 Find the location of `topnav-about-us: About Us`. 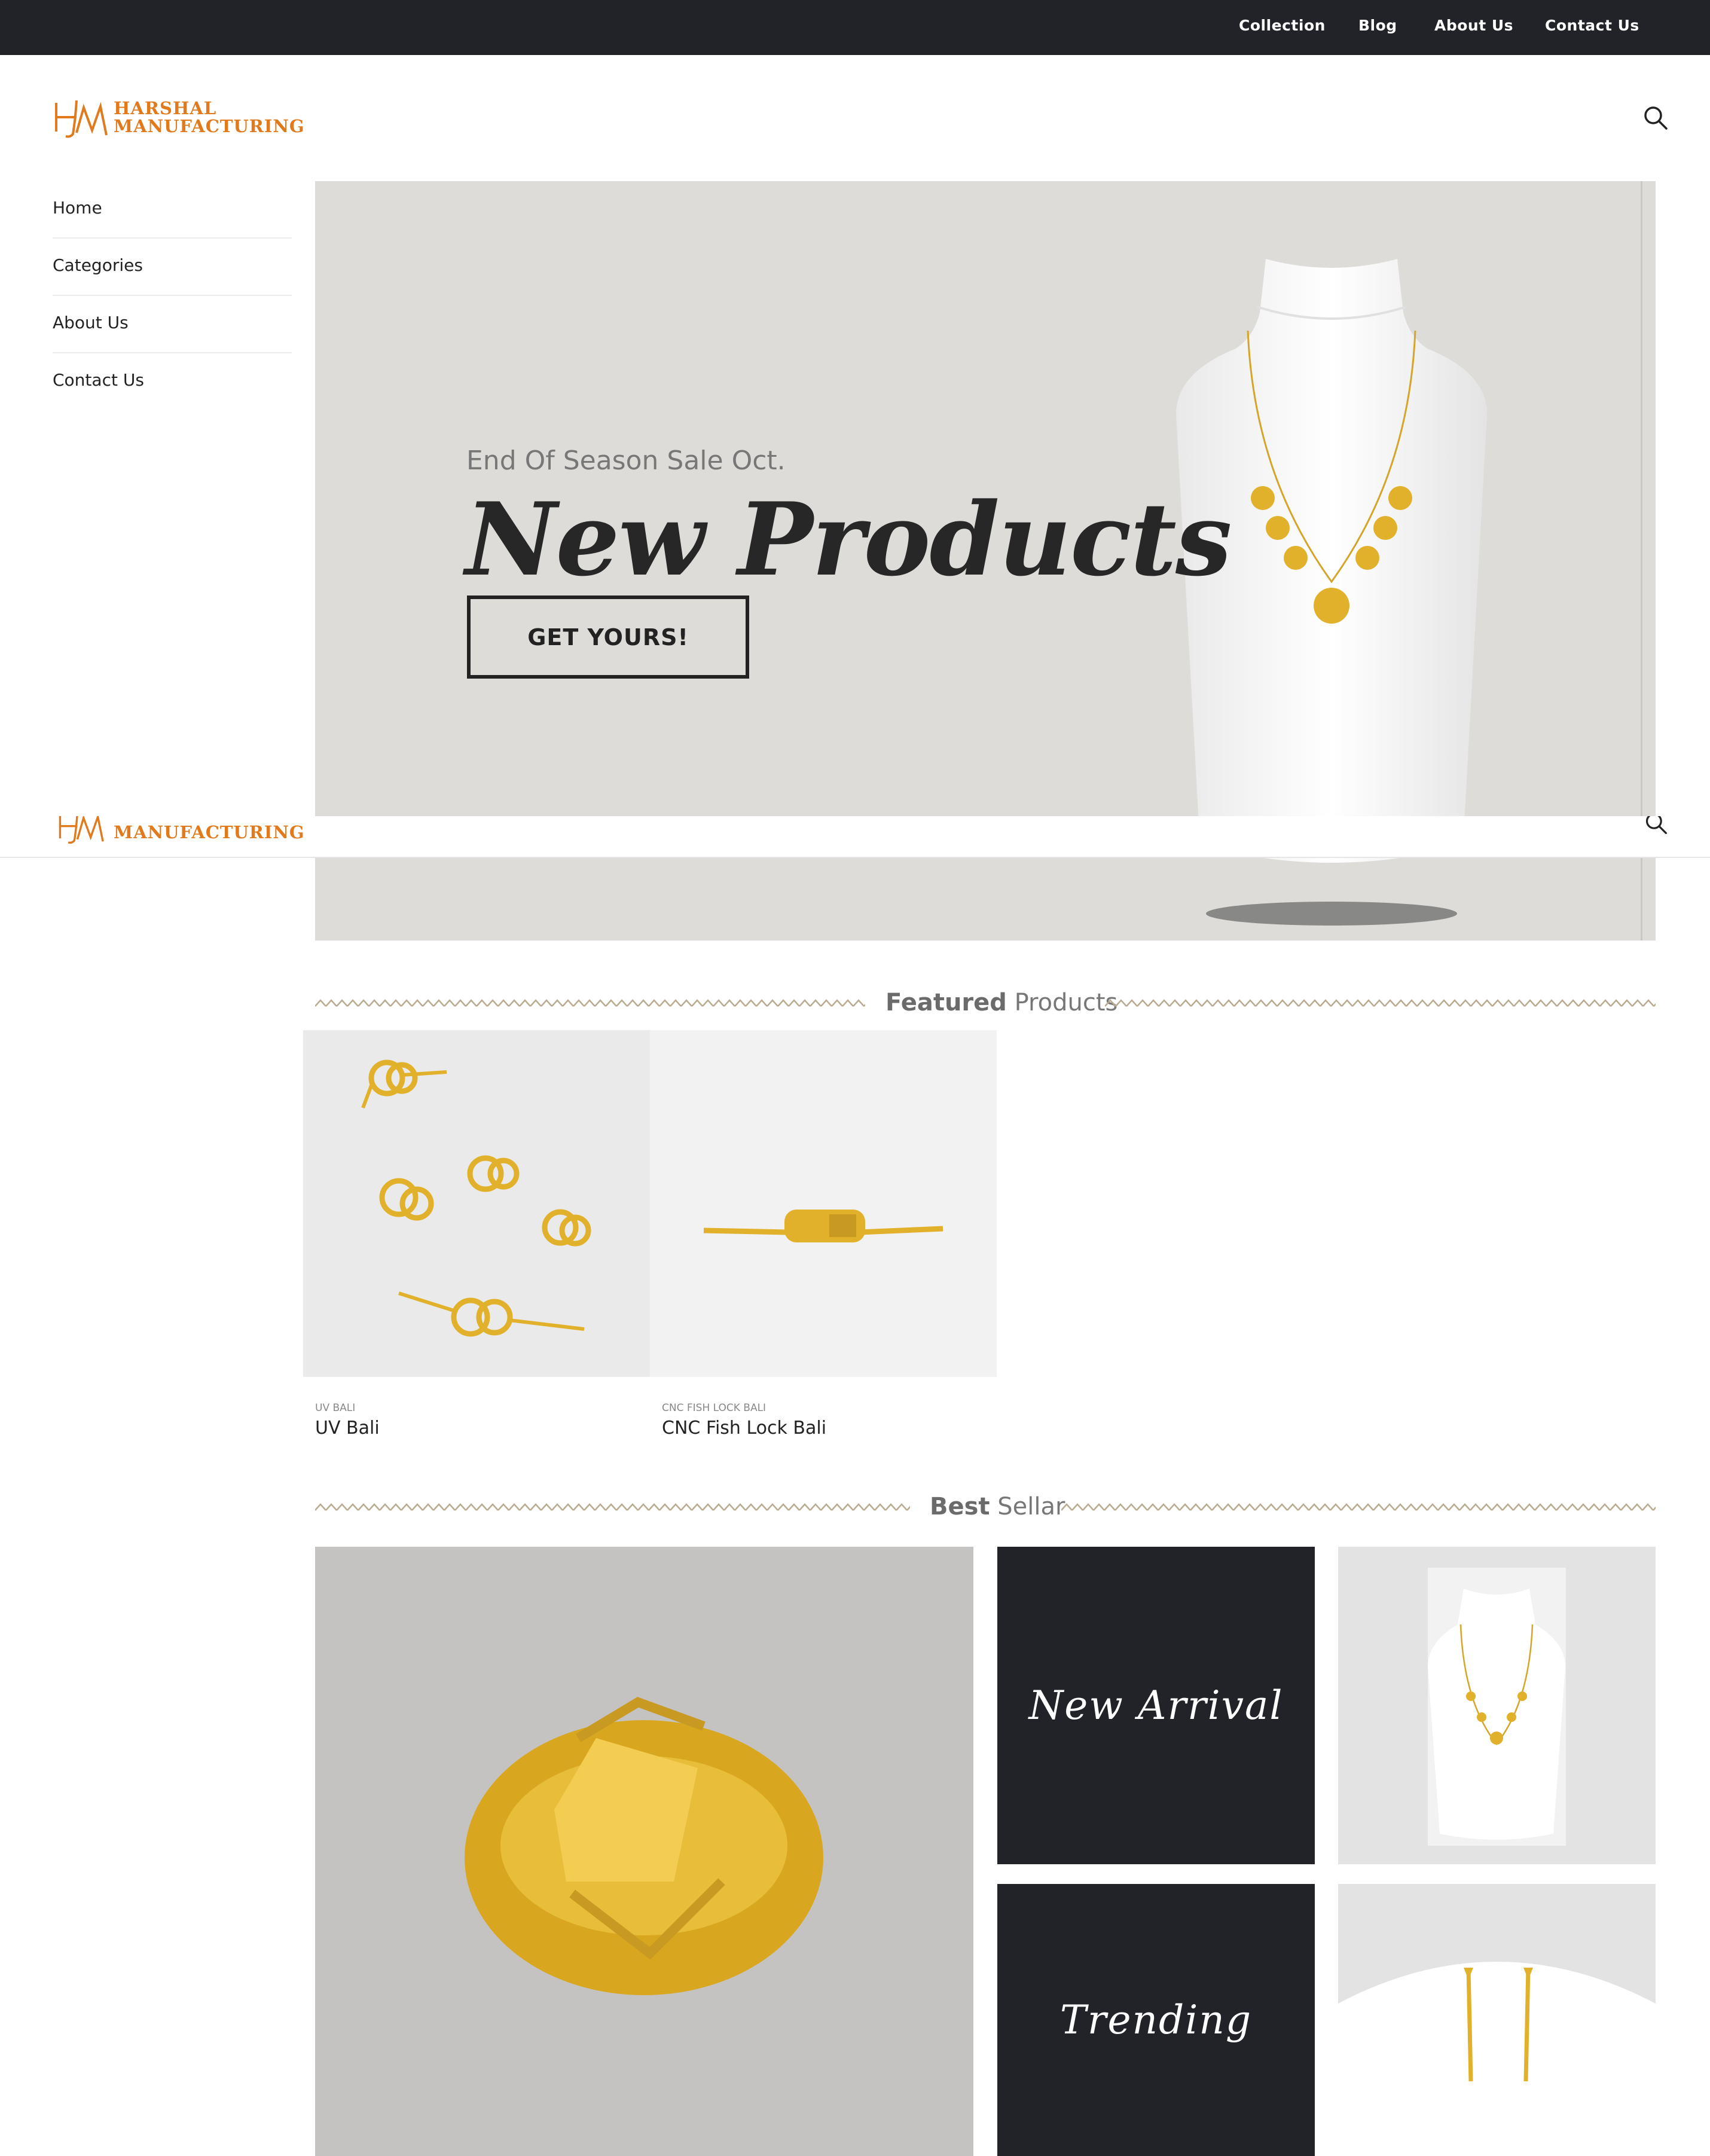

topnav-about-us: About Us is located at coordinates (1473, 25).